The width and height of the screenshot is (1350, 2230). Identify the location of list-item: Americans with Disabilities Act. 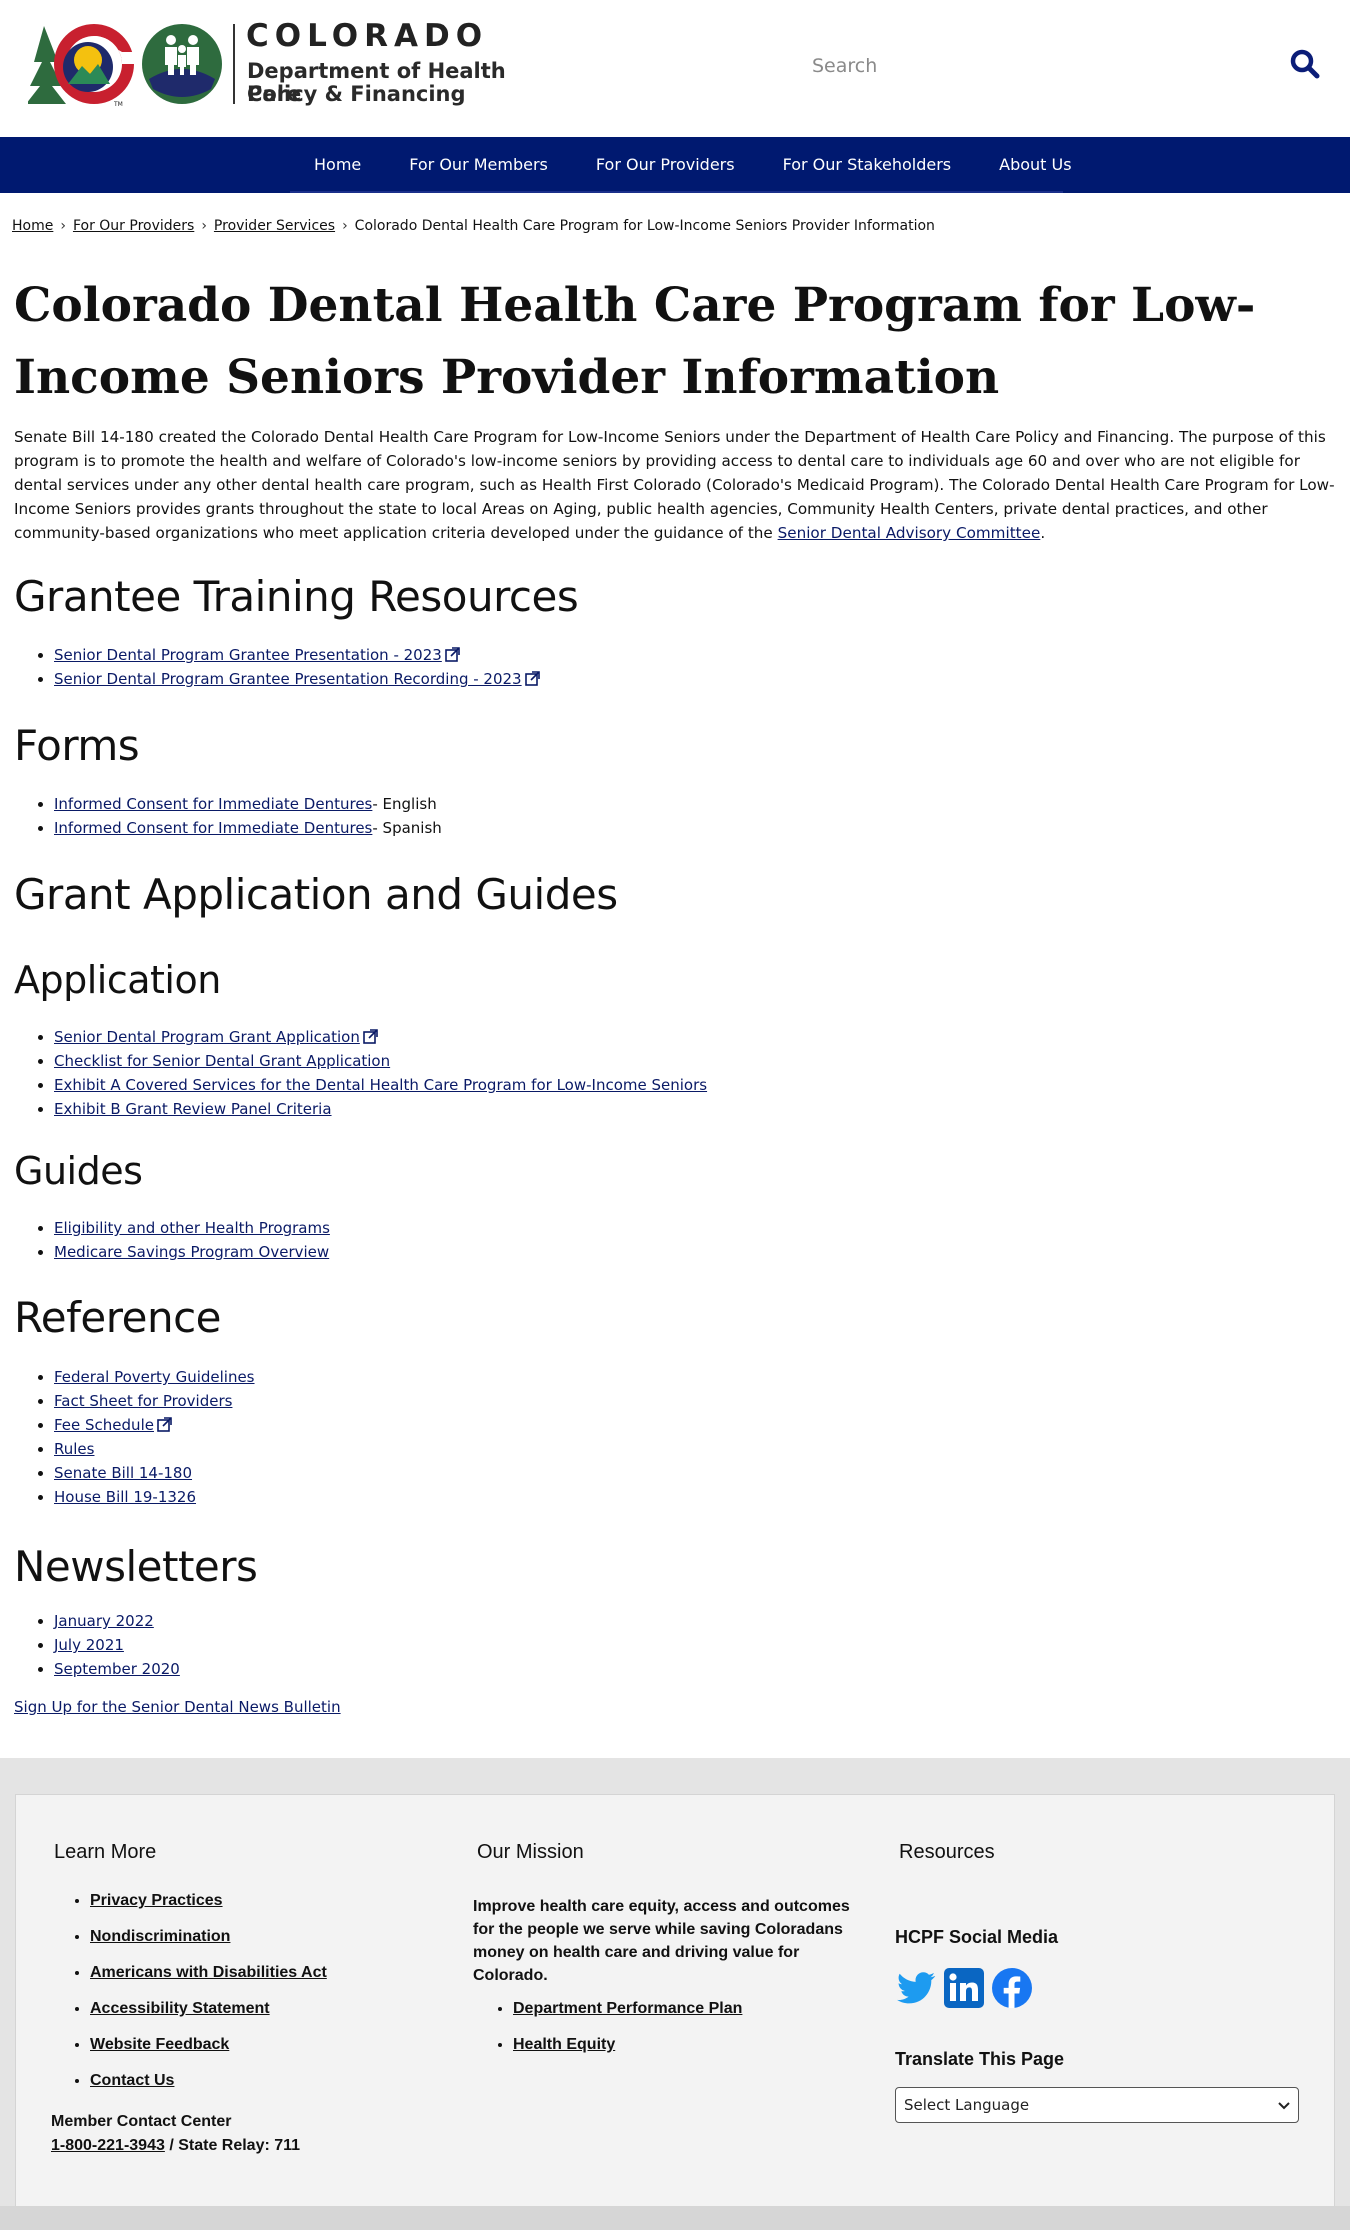
(208, 1973).